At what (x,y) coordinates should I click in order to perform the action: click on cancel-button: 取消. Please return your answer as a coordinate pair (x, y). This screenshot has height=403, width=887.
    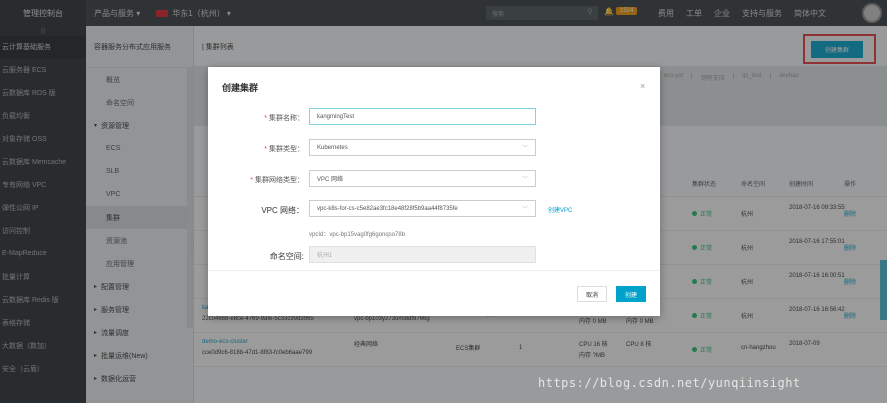
    Looking at the image, I should click on (592, 294).